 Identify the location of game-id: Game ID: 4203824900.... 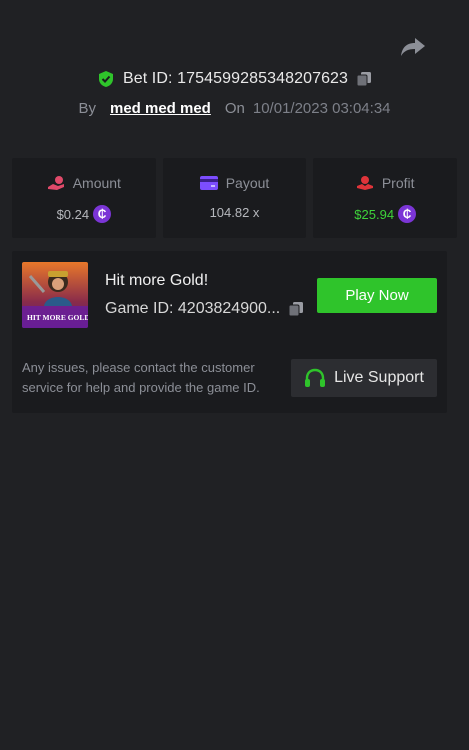
(193, 308).